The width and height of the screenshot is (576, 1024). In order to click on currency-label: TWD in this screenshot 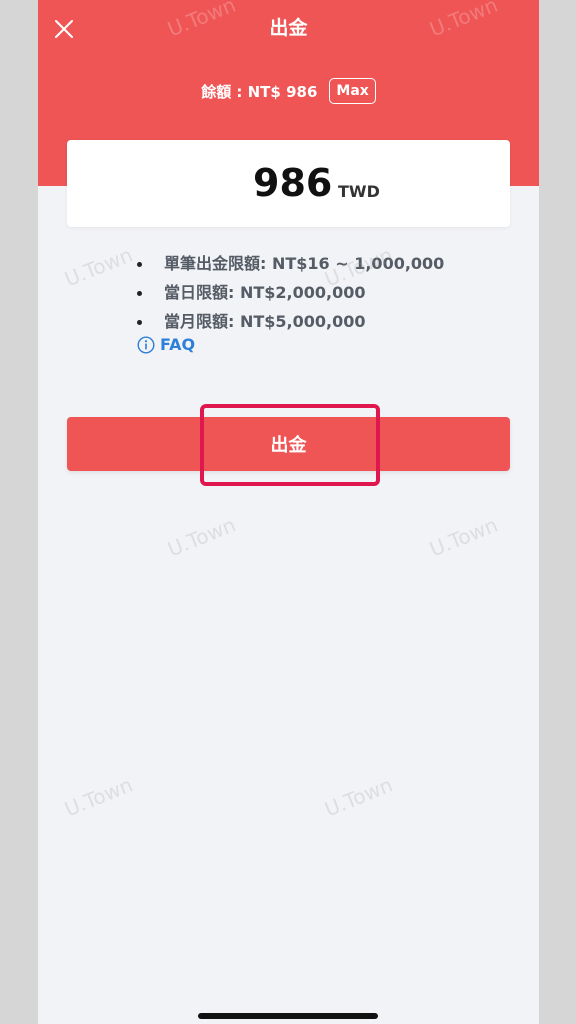, I will do `click(359, 191)`.